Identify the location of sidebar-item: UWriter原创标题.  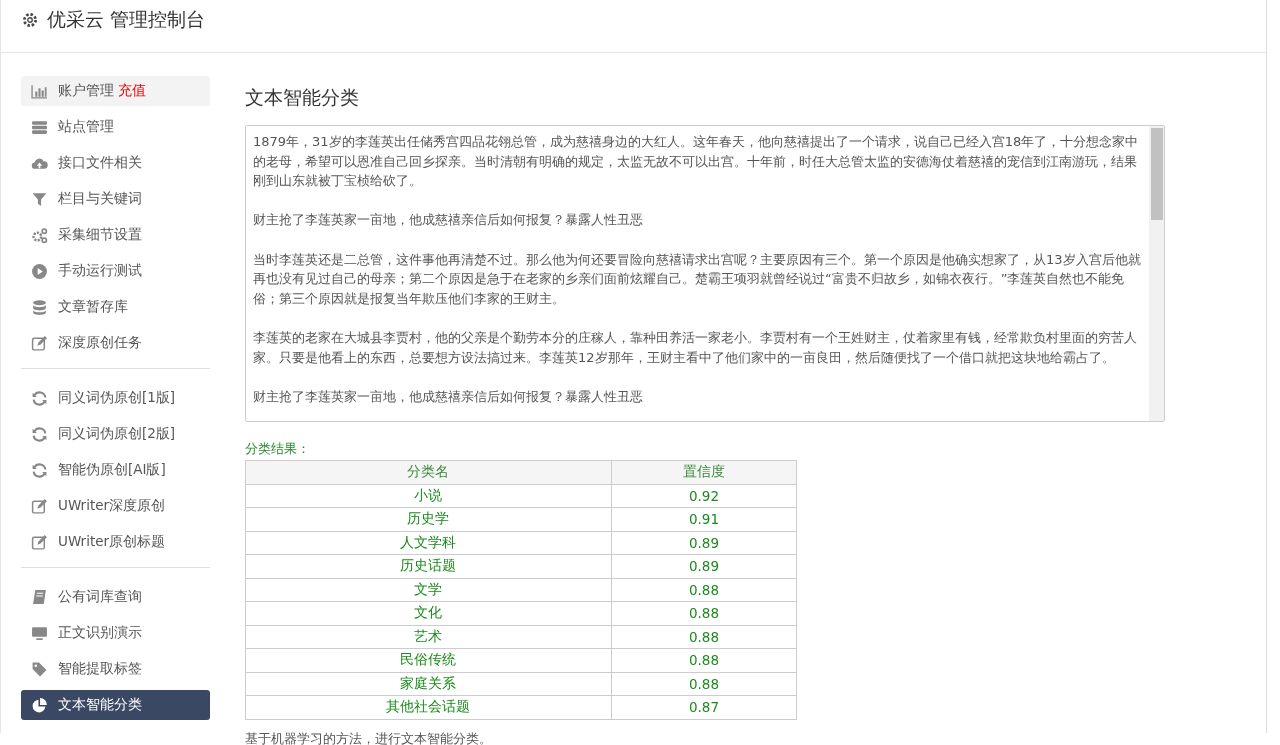
(115, 542).